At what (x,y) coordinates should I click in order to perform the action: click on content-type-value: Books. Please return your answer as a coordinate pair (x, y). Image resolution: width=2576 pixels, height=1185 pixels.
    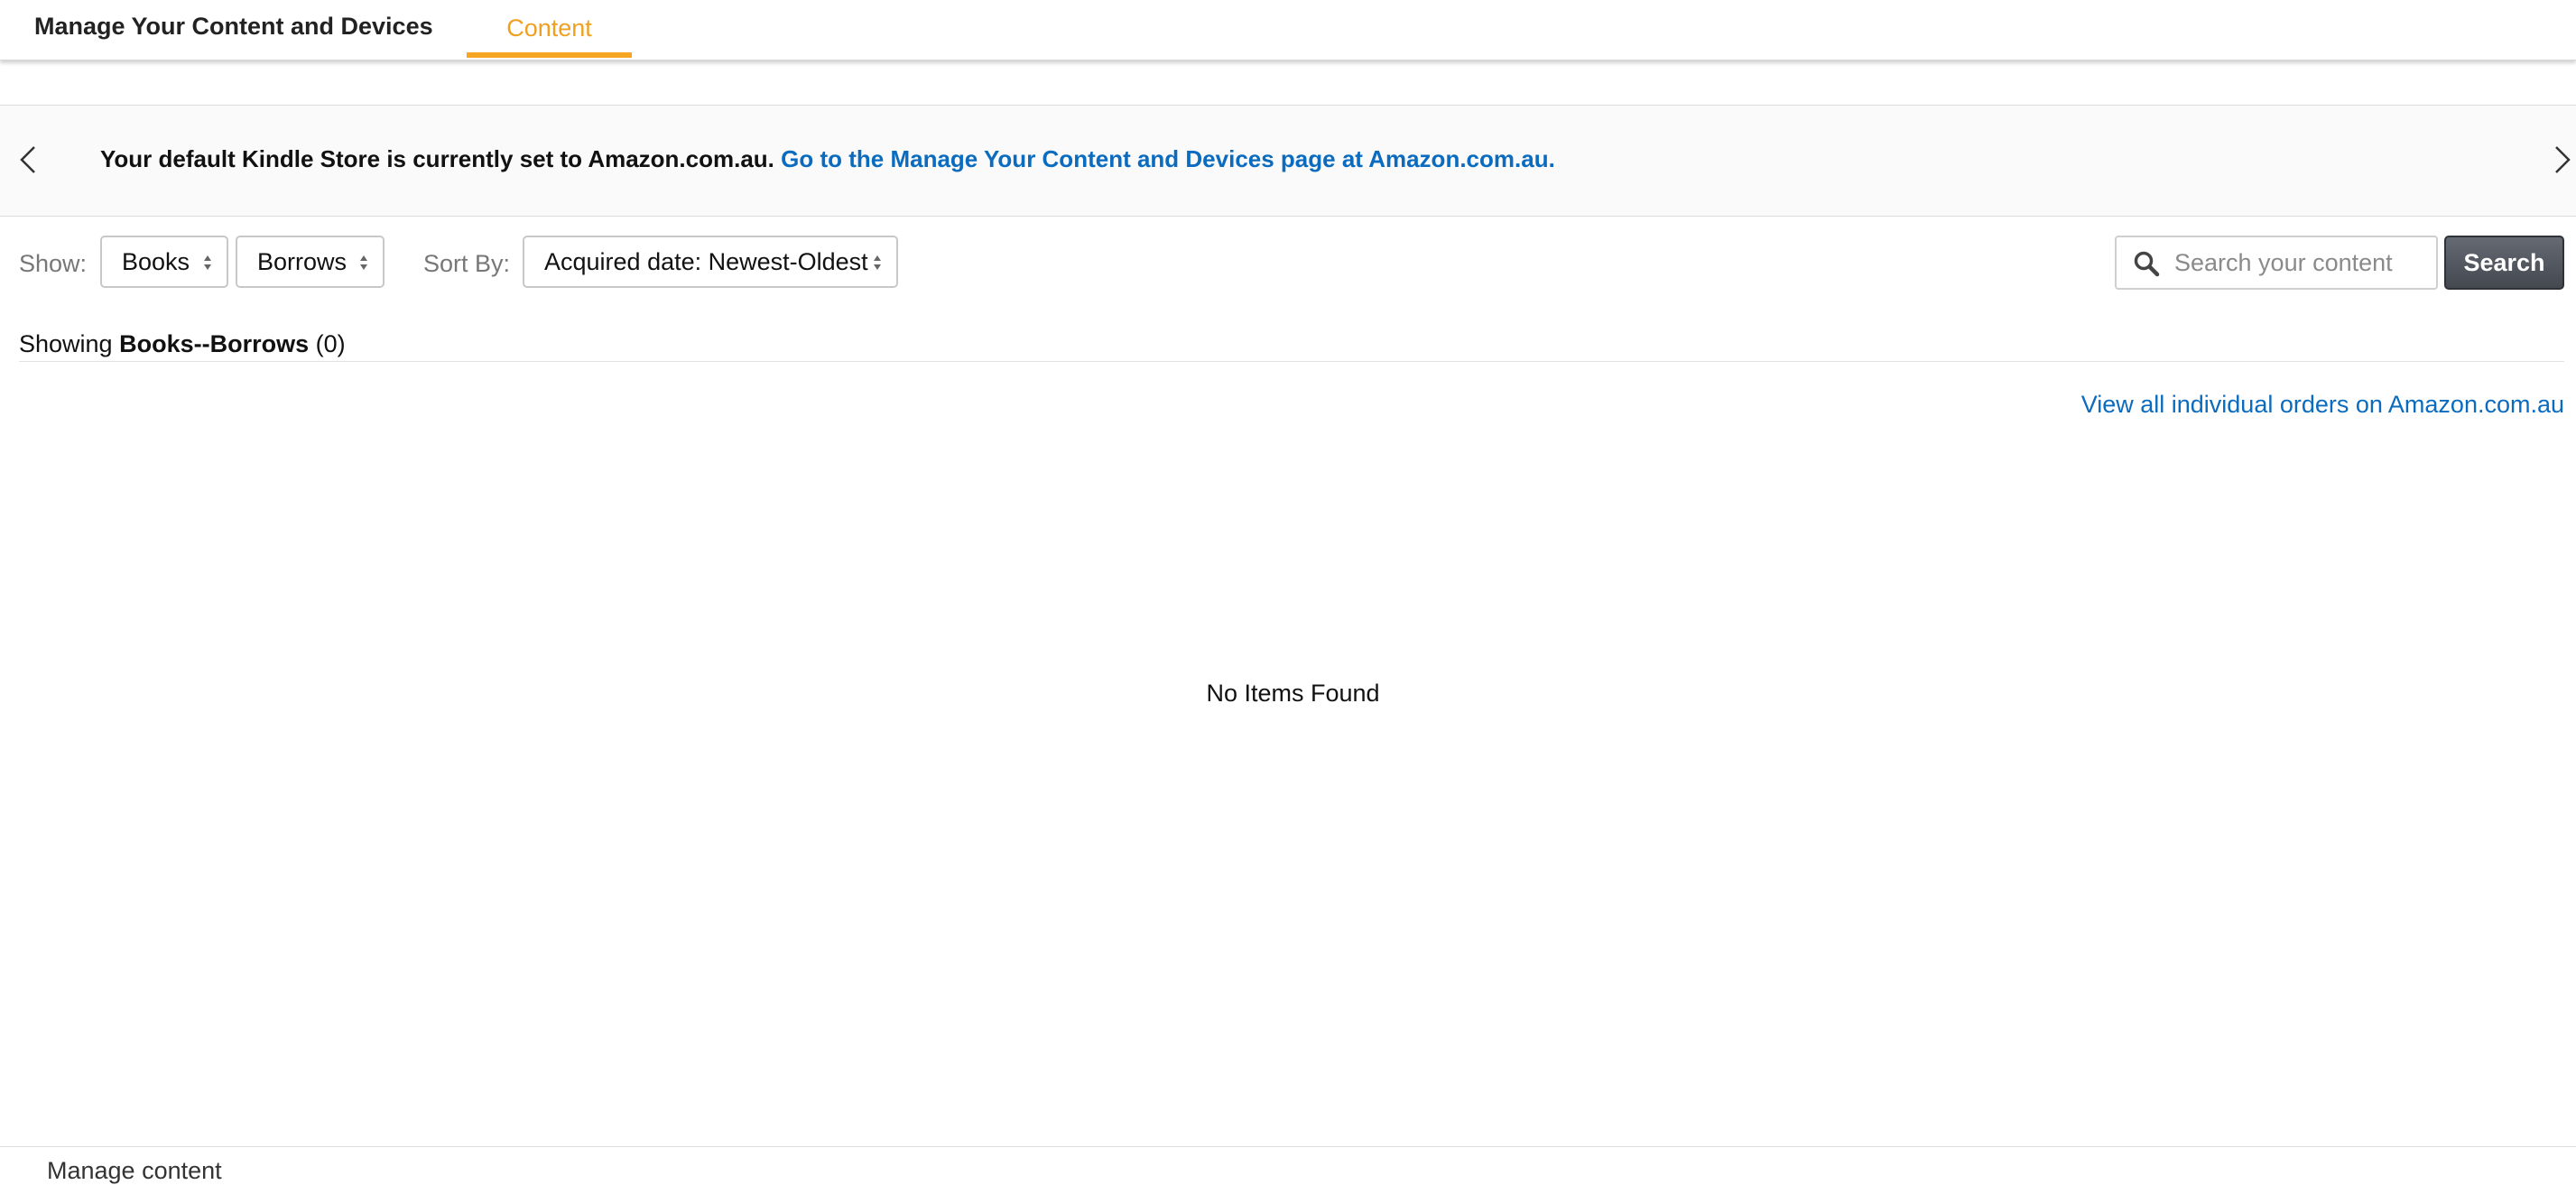
    Looking at the image, I should click on (156, 261).